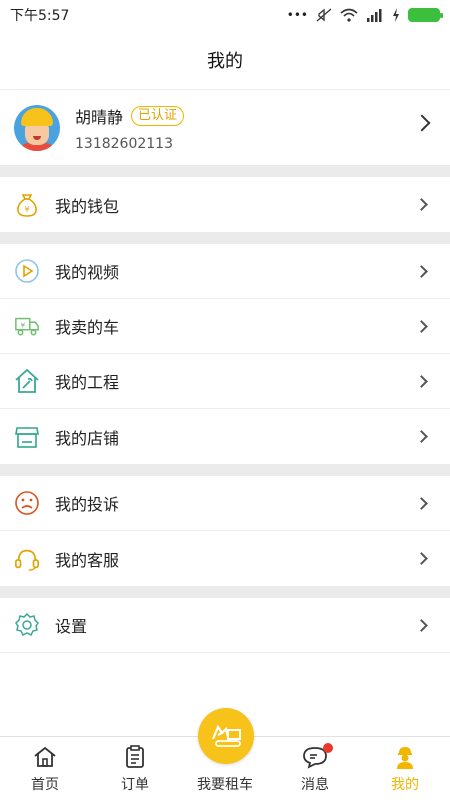 This screenshot has height=800, width=450. What do you see at coordinates (87, 504) in the screenshot?
I see `menu-label: 我的投诉` at bounding box center [87, 504].